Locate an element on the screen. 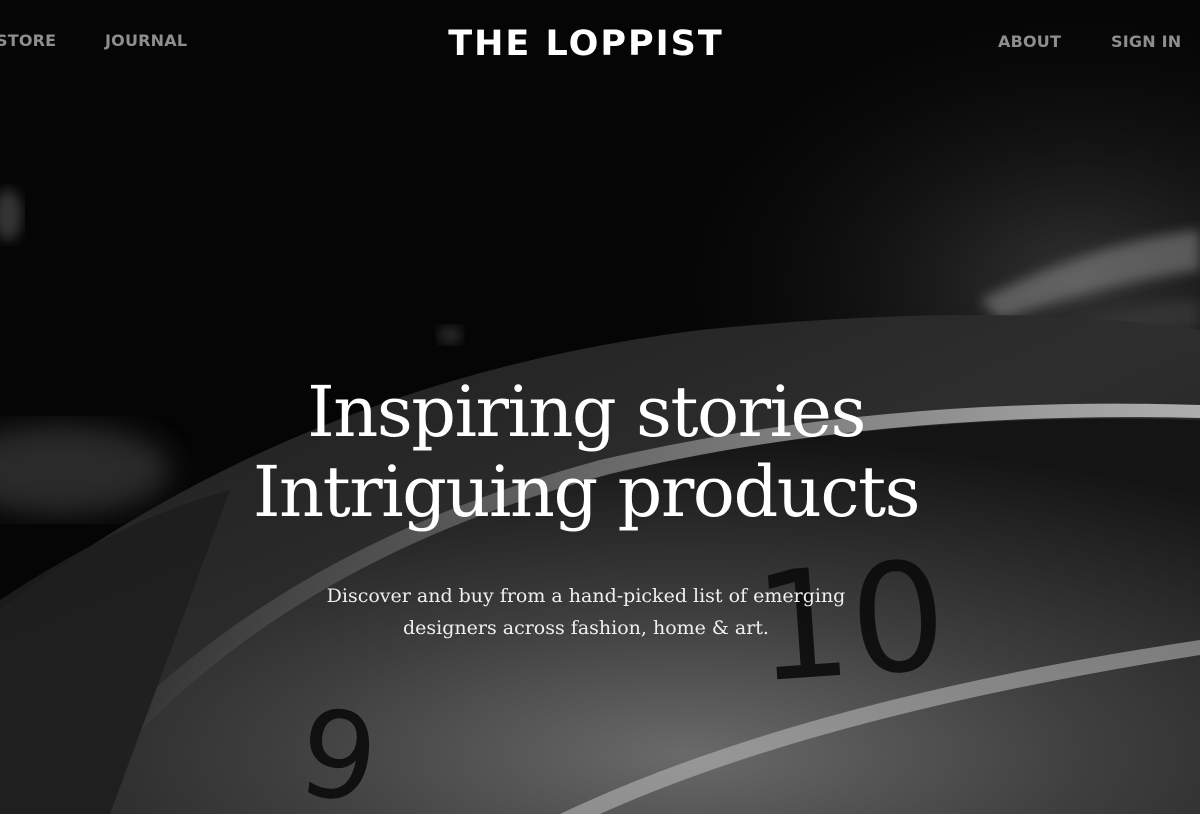 This screenshot has width=1200, height=814. hero-subtext-line-2: designers across fashion, home & art. is located at coordinates (586, 628).